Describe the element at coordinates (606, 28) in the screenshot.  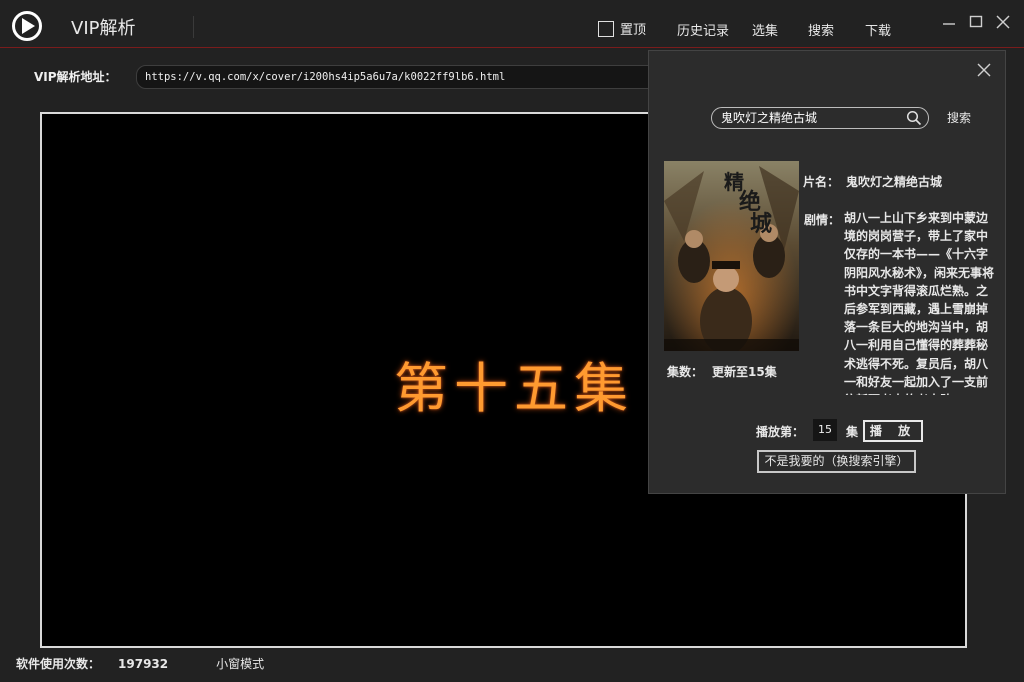
I see `pin-checkbox` at that location.